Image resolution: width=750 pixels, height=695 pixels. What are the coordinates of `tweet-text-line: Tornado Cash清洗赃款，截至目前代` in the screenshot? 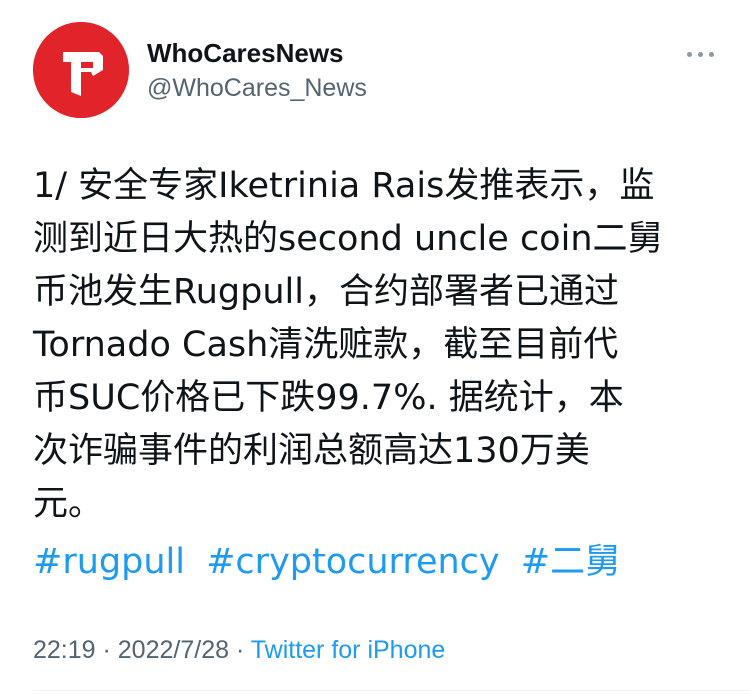 It's located at (326, 345).